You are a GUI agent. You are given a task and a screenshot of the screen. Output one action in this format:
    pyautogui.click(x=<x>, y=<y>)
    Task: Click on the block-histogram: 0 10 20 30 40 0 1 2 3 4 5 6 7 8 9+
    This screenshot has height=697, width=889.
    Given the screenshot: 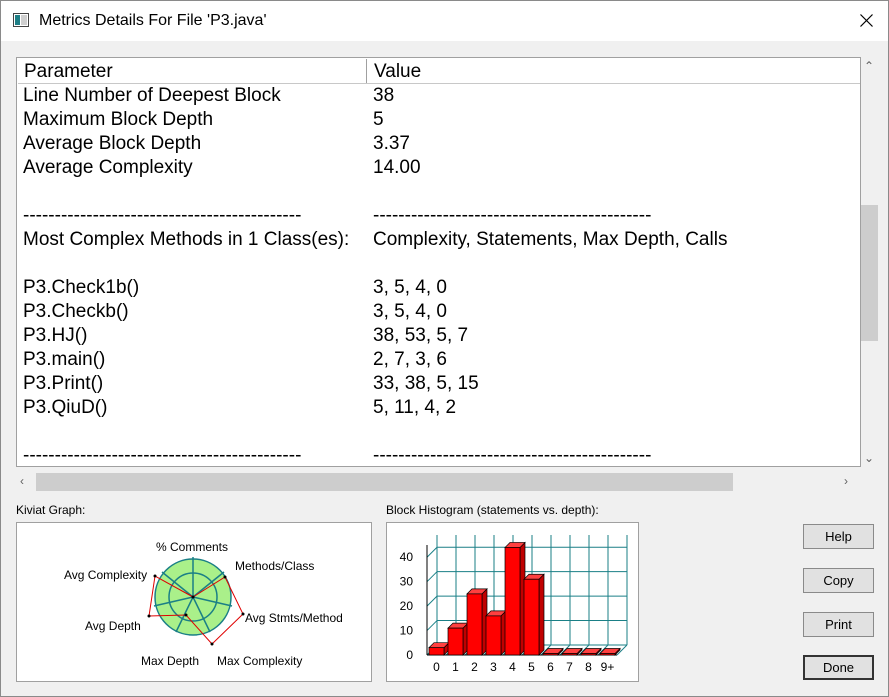 What is the action you would take?
    pyautogui.click(x=512, y=602)
    